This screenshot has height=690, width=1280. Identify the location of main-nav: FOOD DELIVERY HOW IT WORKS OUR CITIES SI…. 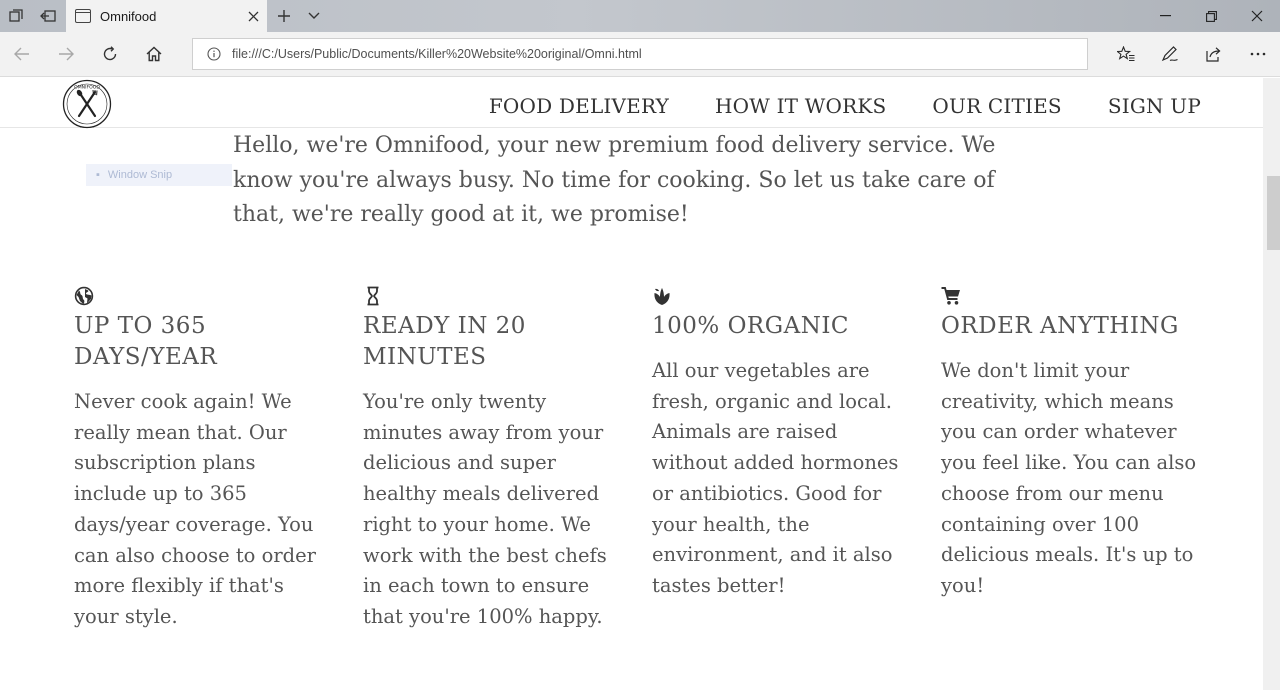
(845, 106).